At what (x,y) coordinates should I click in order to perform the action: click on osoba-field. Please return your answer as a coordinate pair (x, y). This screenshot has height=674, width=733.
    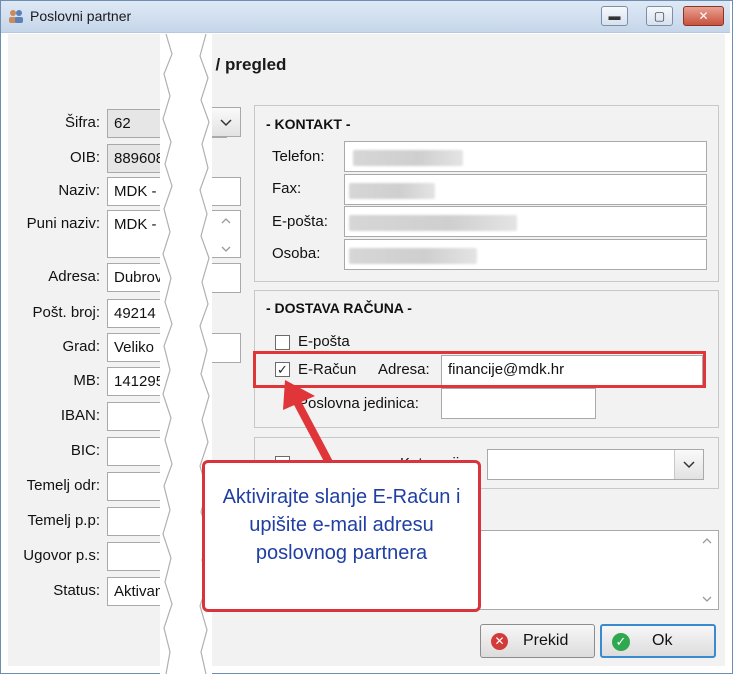
    Looking at the image, I should click on (525, 254).